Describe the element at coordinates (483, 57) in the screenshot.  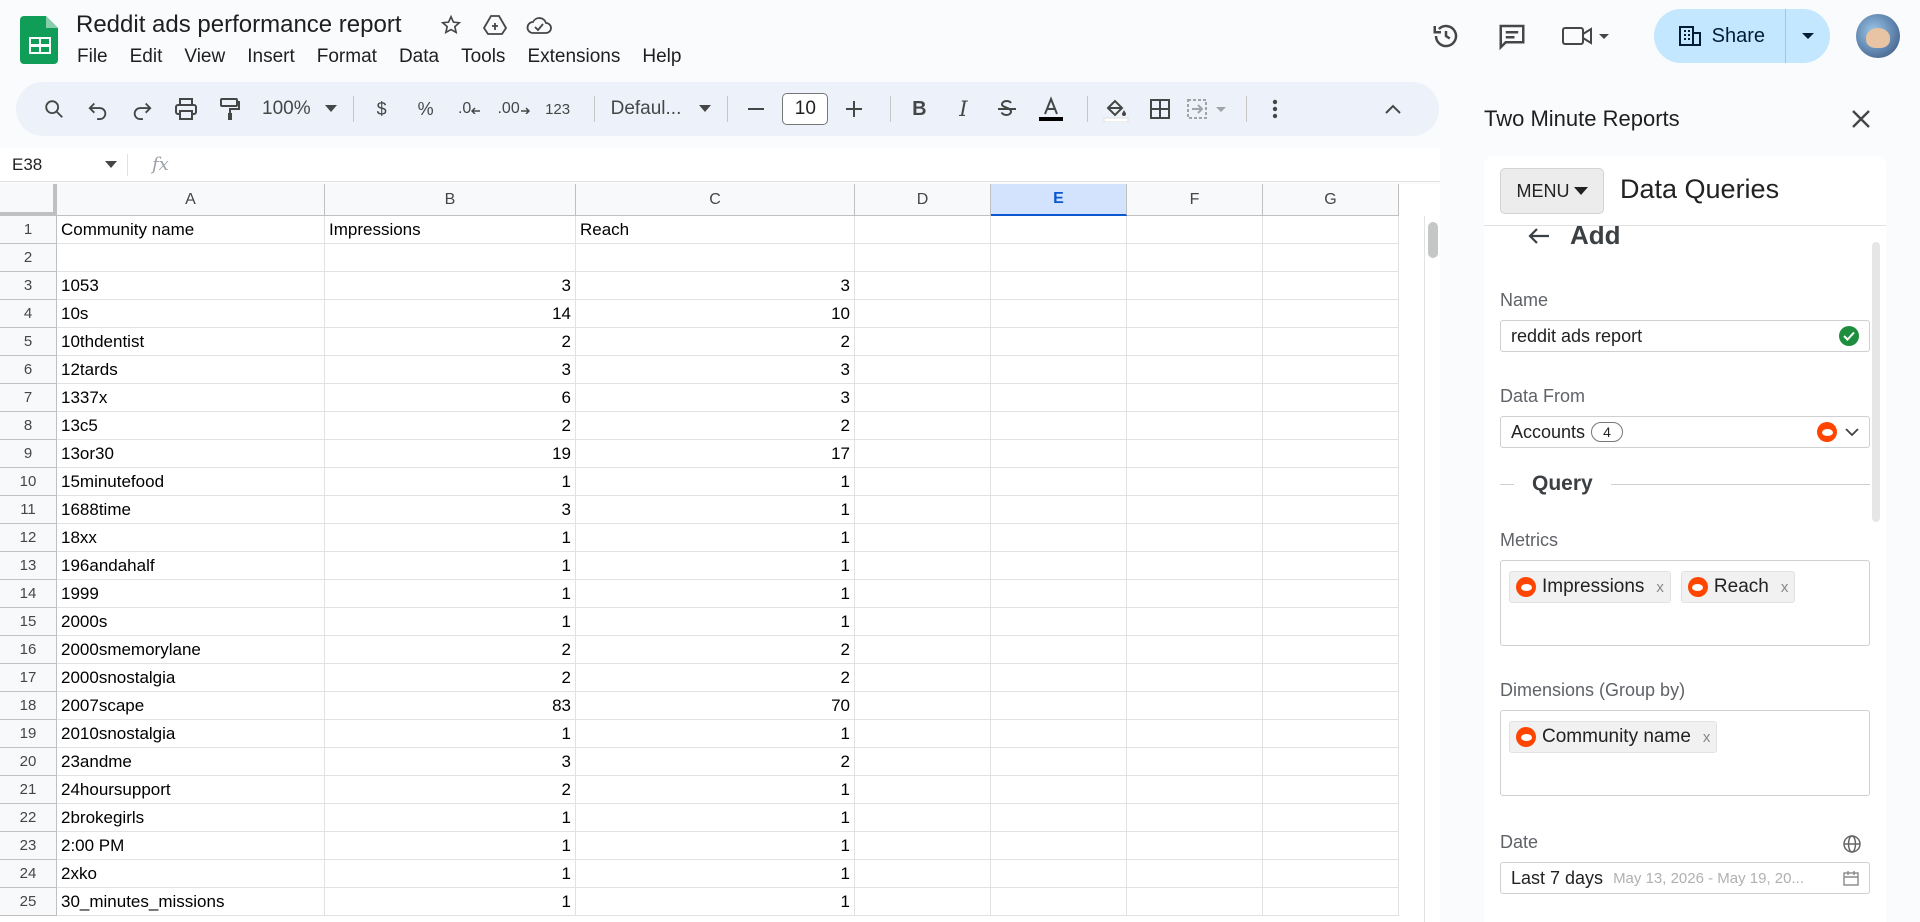
I see `menu-tools: Tools` at that location.